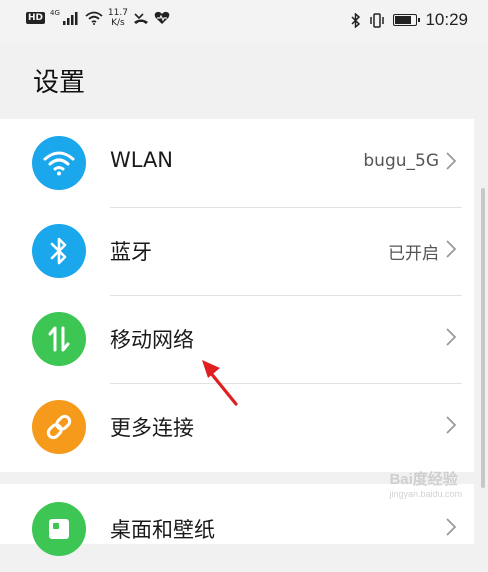  Describe the element at coordinates (423, 479) in the screenshot. I see `watermark-brand: Bai度经验` at that location.